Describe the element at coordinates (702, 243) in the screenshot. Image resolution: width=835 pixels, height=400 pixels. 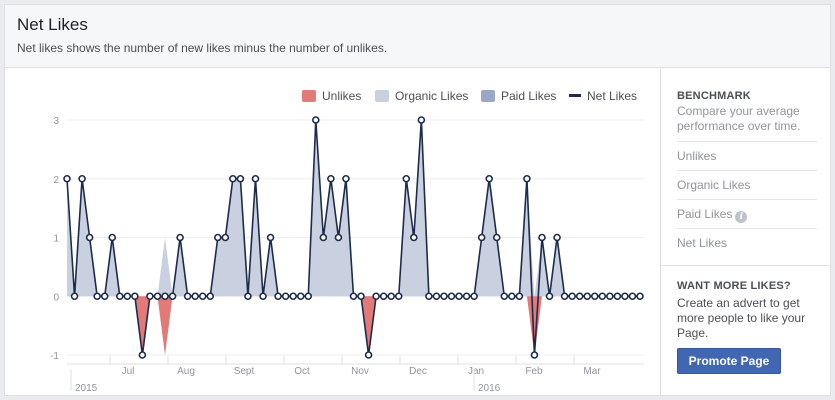
I see `benchmark-net-label: Net Likes` at that location.